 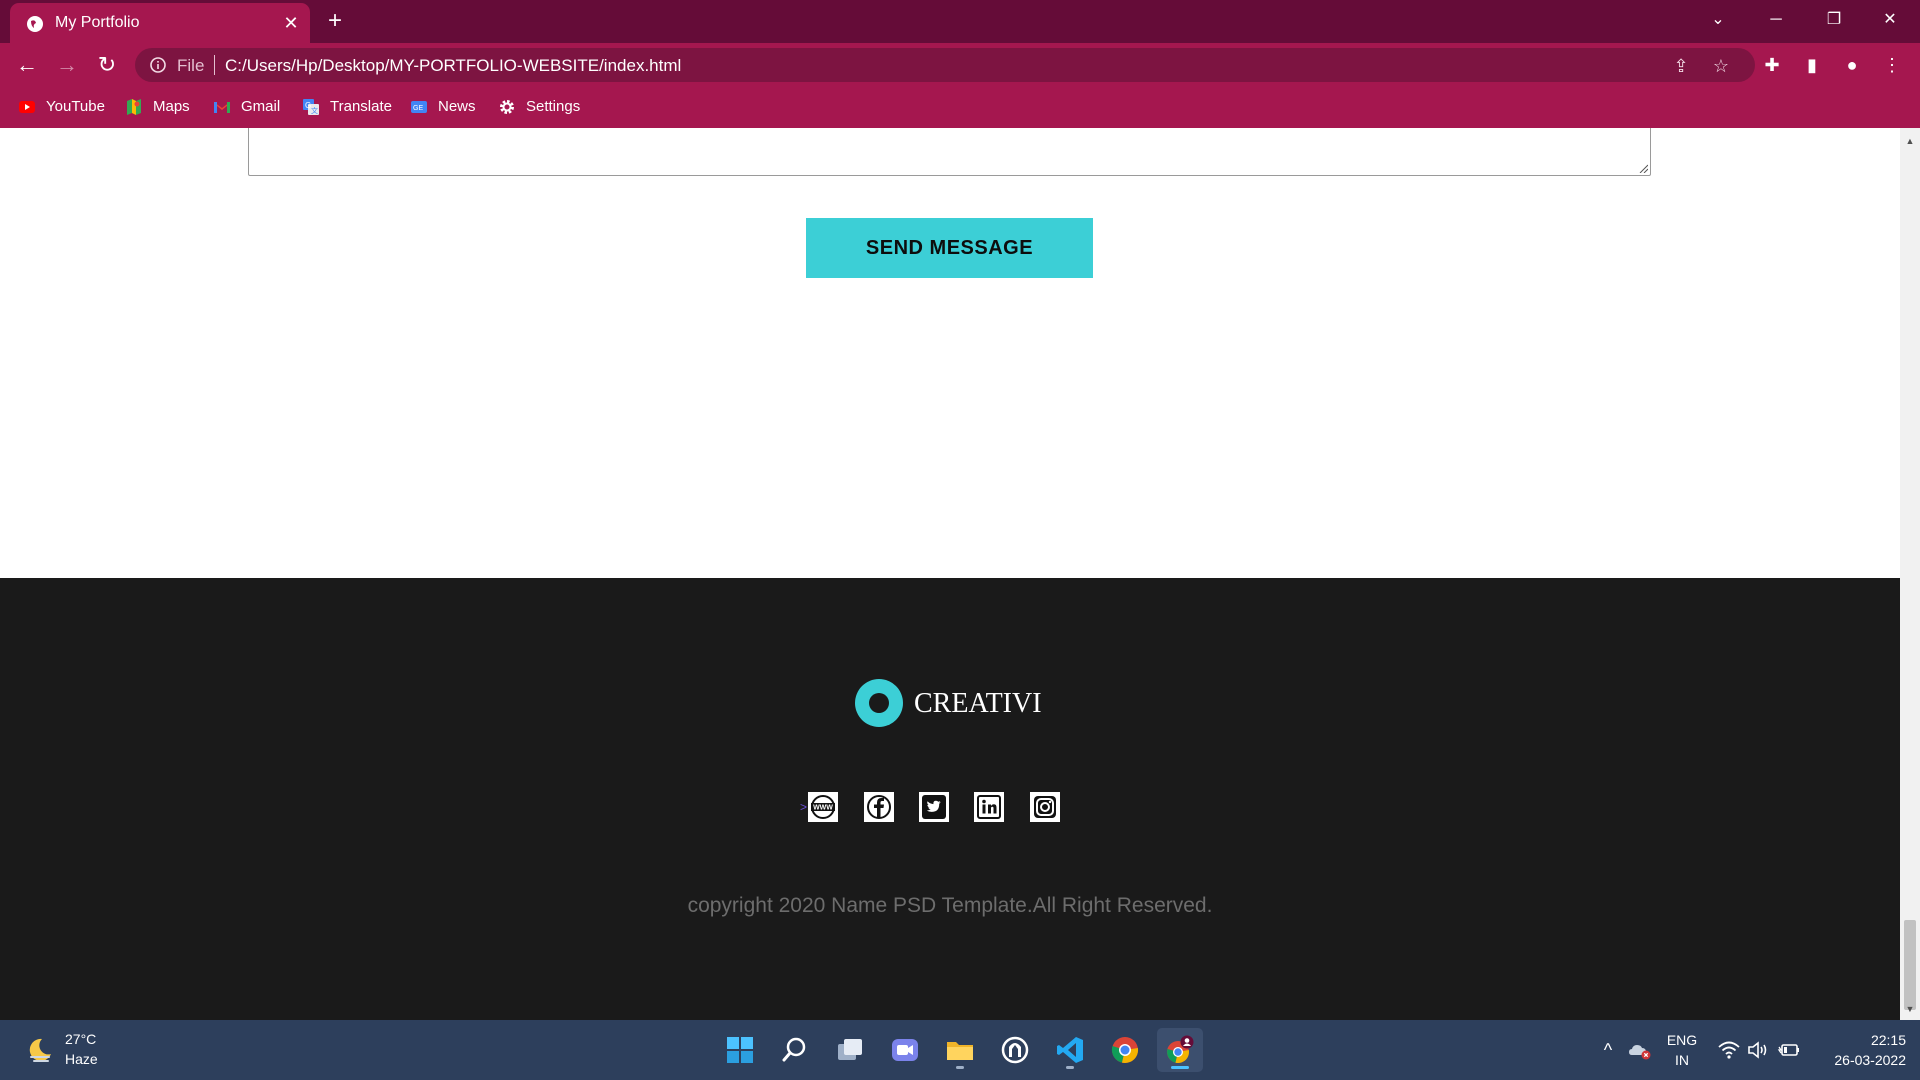 I want to click on search-icon, so click(x=794, y=1049).